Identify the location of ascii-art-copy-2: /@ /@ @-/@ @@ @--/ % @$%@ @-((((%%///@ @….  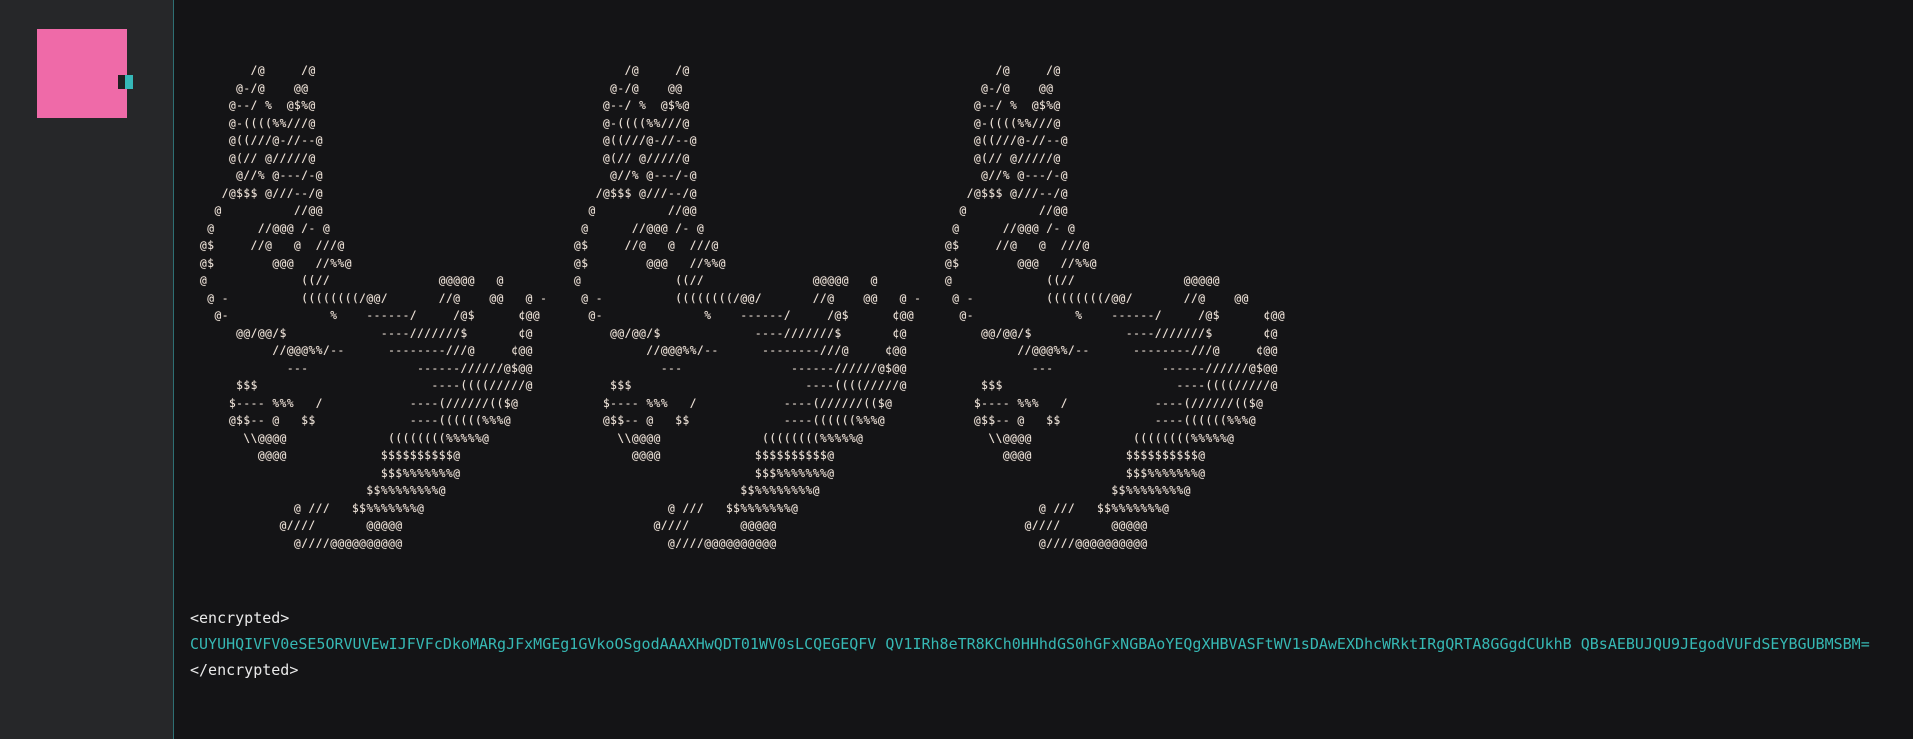
(748, 307).